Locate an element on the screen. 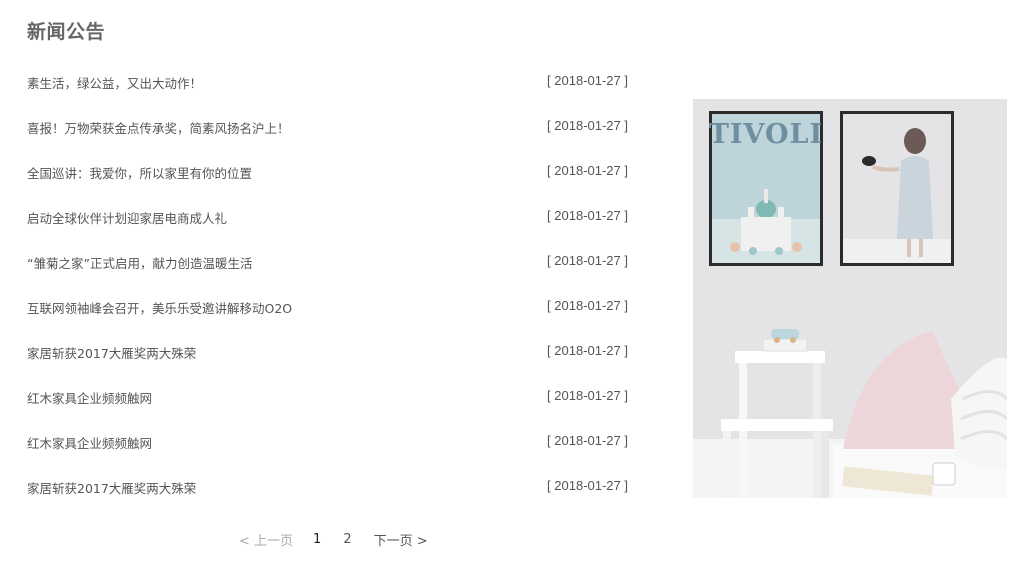 This screenshot has width=1021, height=578. news-title: 全国巡讲：我爱你，所以家里有你的位置 is located at coordinates (139, 172).